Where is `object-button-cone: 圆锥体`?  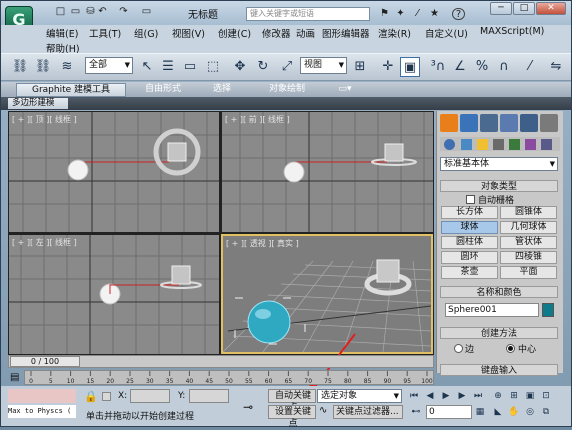 object-button-cone: 圆锥体 is located at coordinates (528, 212).